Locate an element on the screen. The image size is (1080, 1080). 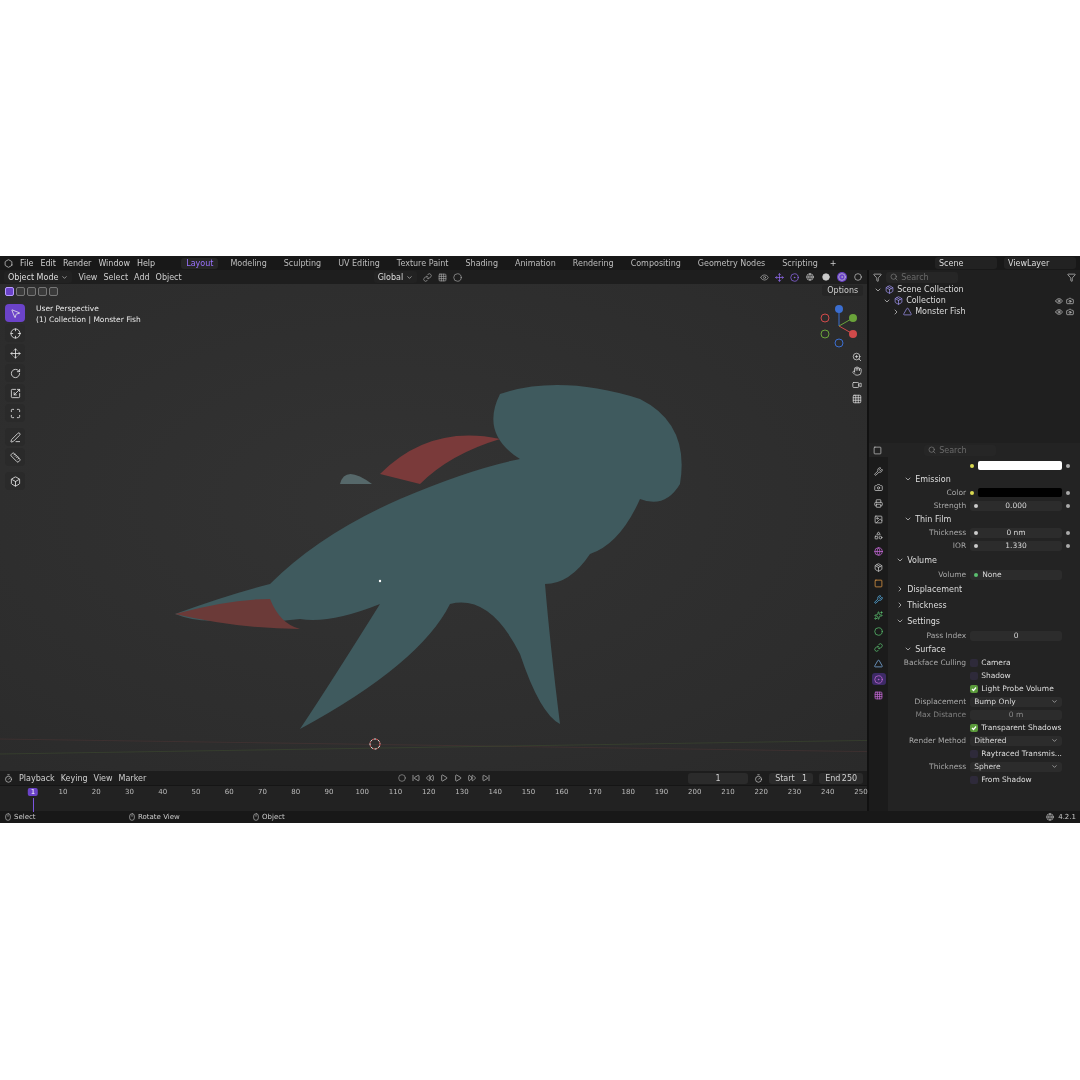
stopwatch-icon is located at coordinates (759, 778).